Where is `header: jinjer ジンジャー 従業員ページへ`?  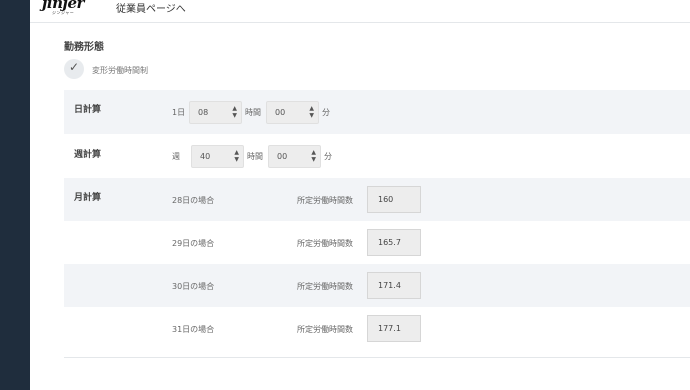
header: jinjer ジンジャー 従業員ページへ is located at coordinates (360, 11).